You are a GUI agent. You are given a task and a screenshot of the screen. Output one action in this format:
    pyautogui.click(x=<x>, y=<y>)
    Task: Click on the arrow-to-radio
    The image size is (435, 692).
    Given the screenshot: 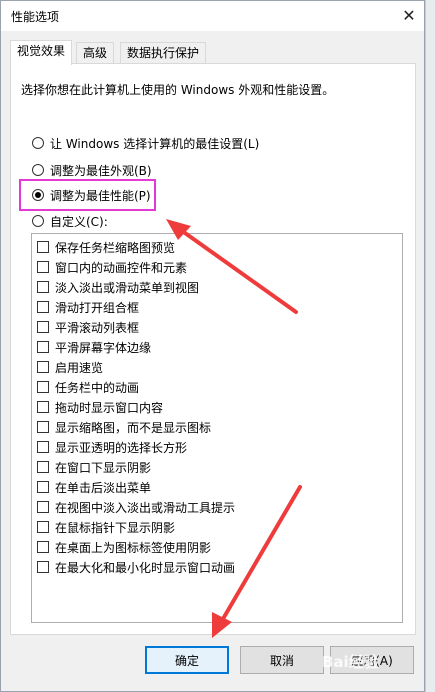 What is the action you would take?
    pyautogui.click(x=237, y=270)
    